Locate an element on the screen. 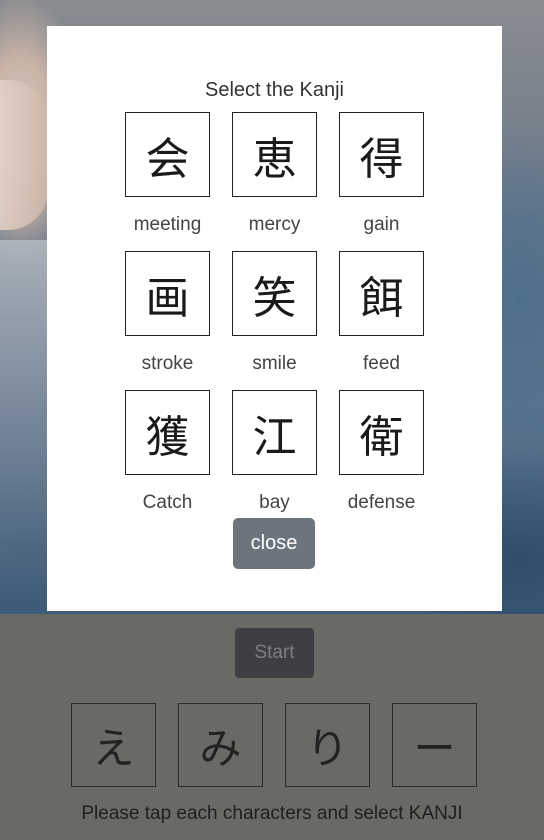 This screenshot has width=544, height=840. kanji-meaning: defense is located at coordinates (381, 502).